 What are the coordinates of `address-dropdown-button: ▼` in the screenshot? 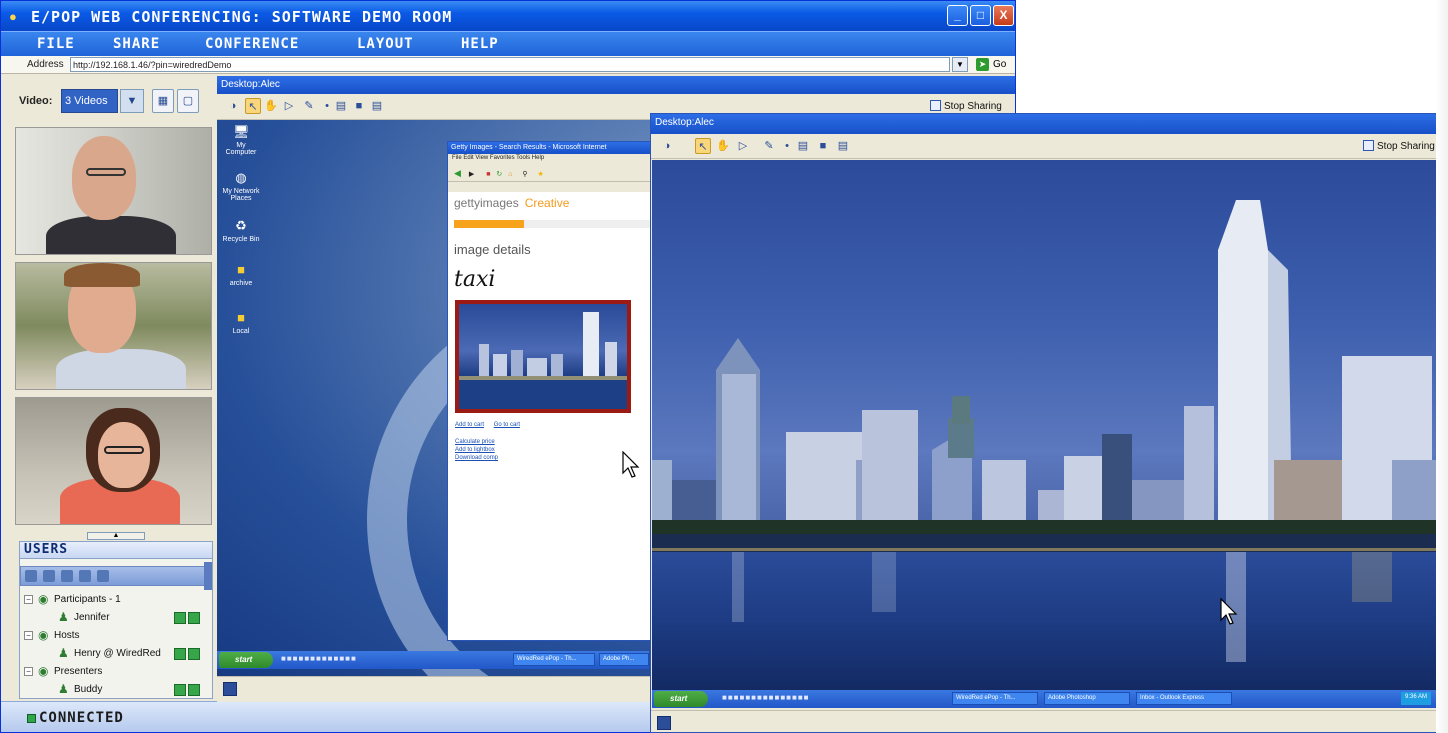 It's located at (960, 64).